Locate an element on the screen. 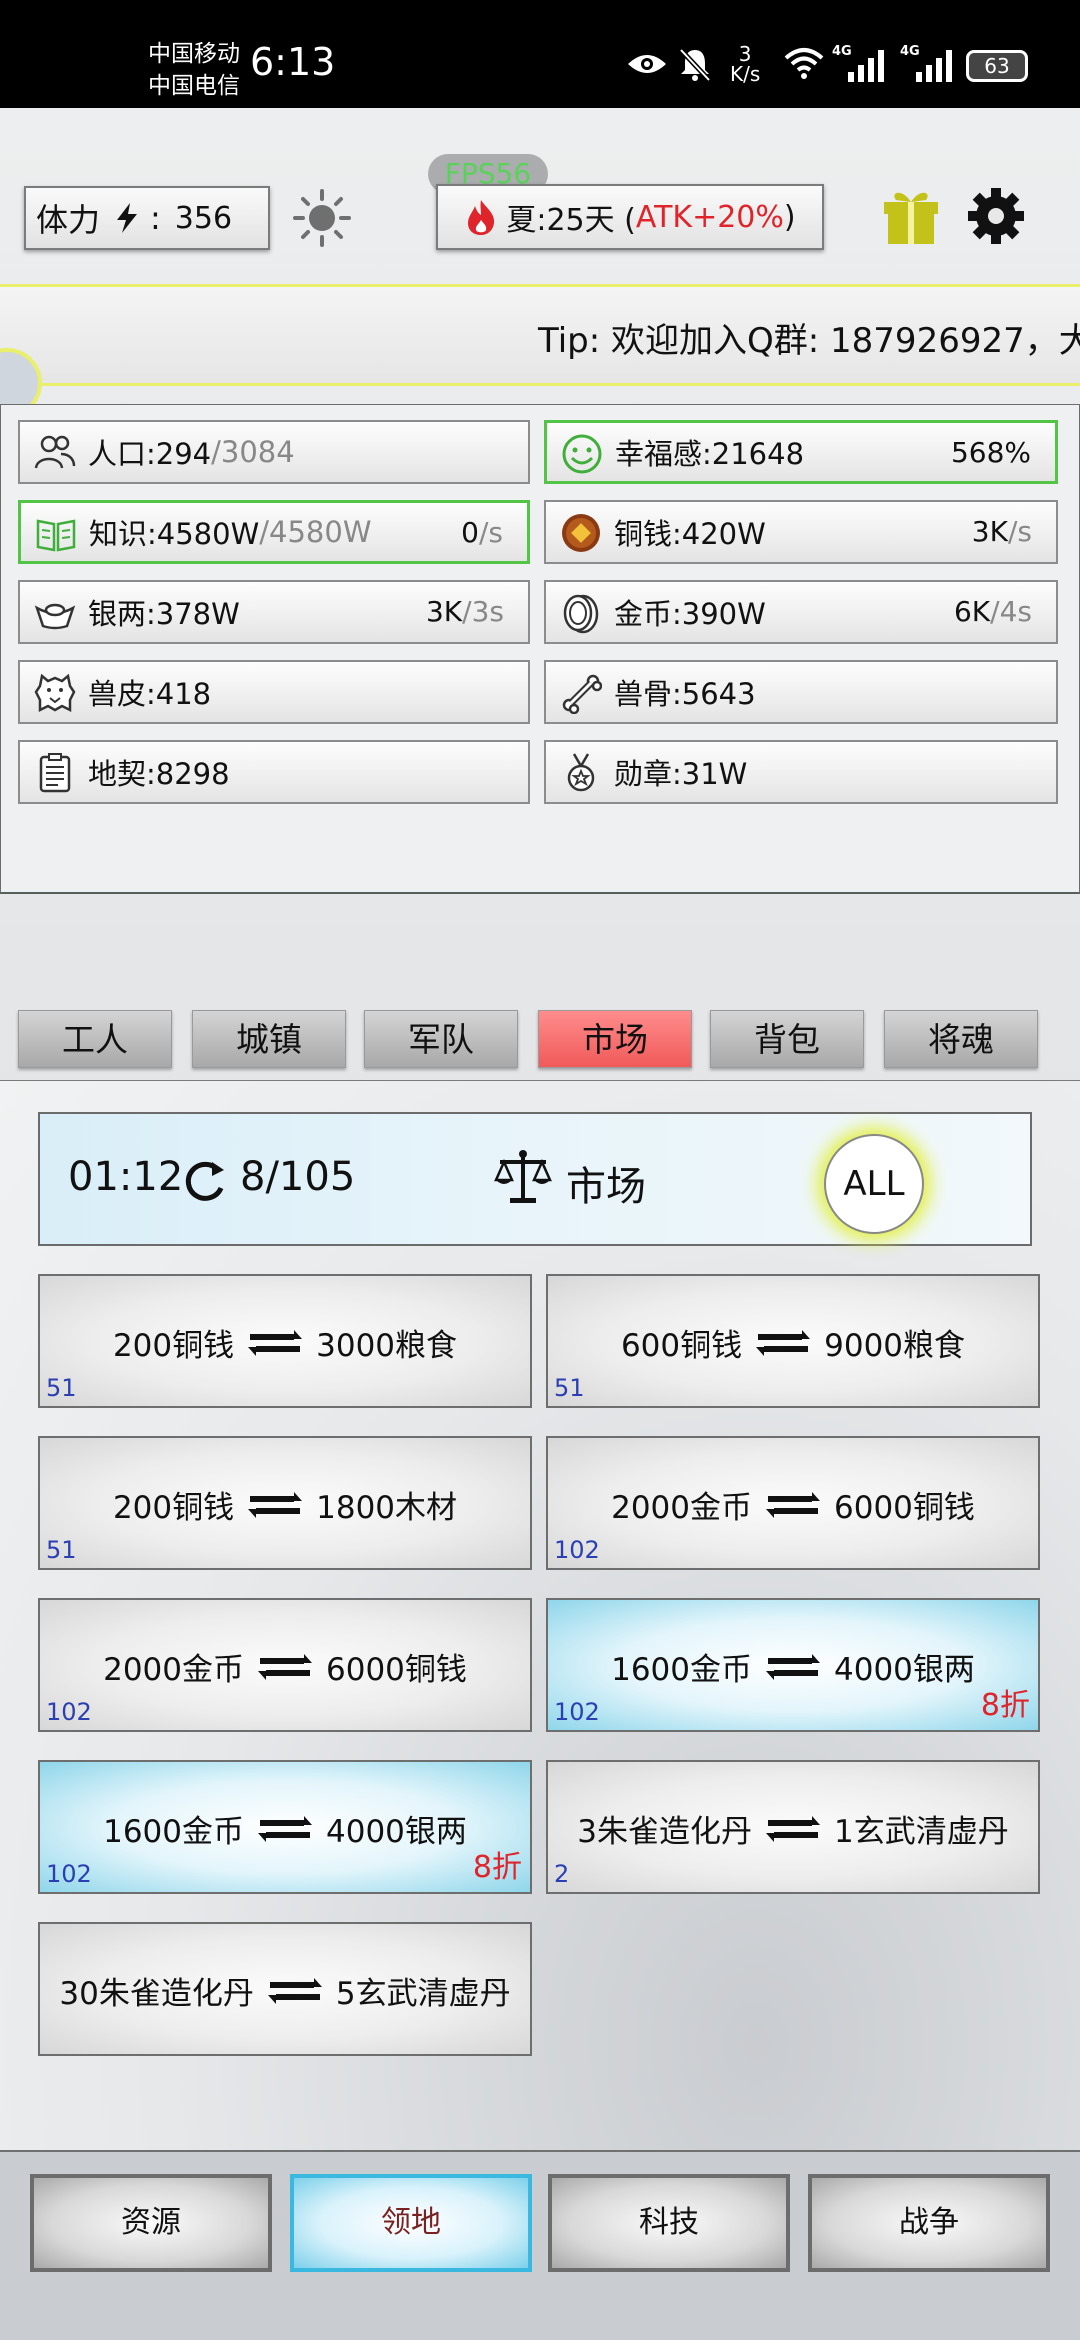 The width and height of the screenshot is (1080, 2340). resource-rate: 568% is located at coordinates (991, 452).